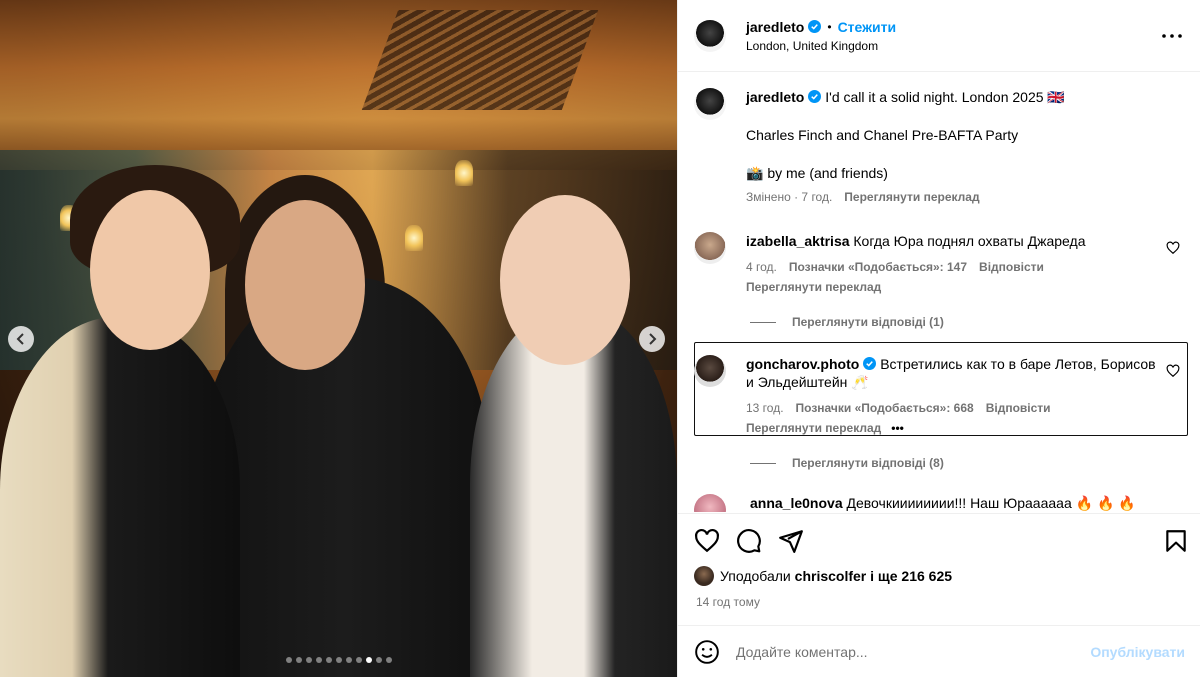  What do you see at coordinates (749, 541) in the screenshot?
I see `comment-bubble-icon` at bounding box center [749, 541].